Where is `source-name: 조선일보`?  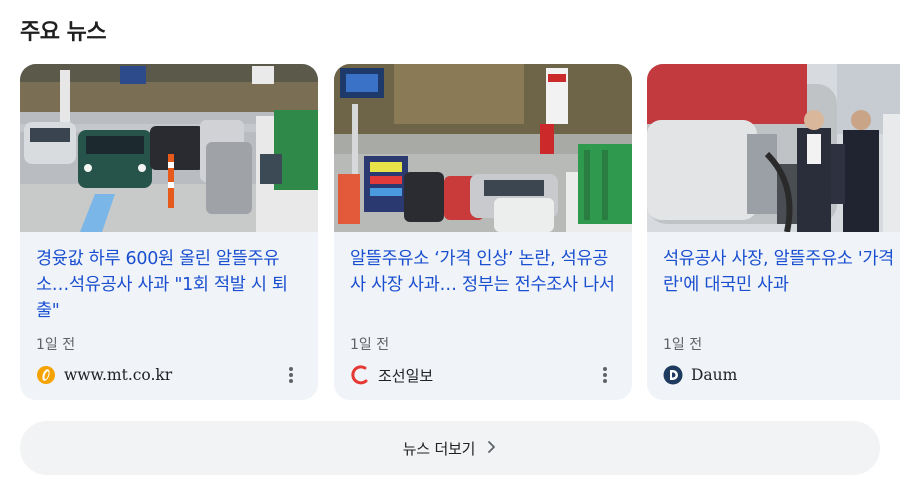 source-name: 조선일보 is located at coordinates (406, 375).